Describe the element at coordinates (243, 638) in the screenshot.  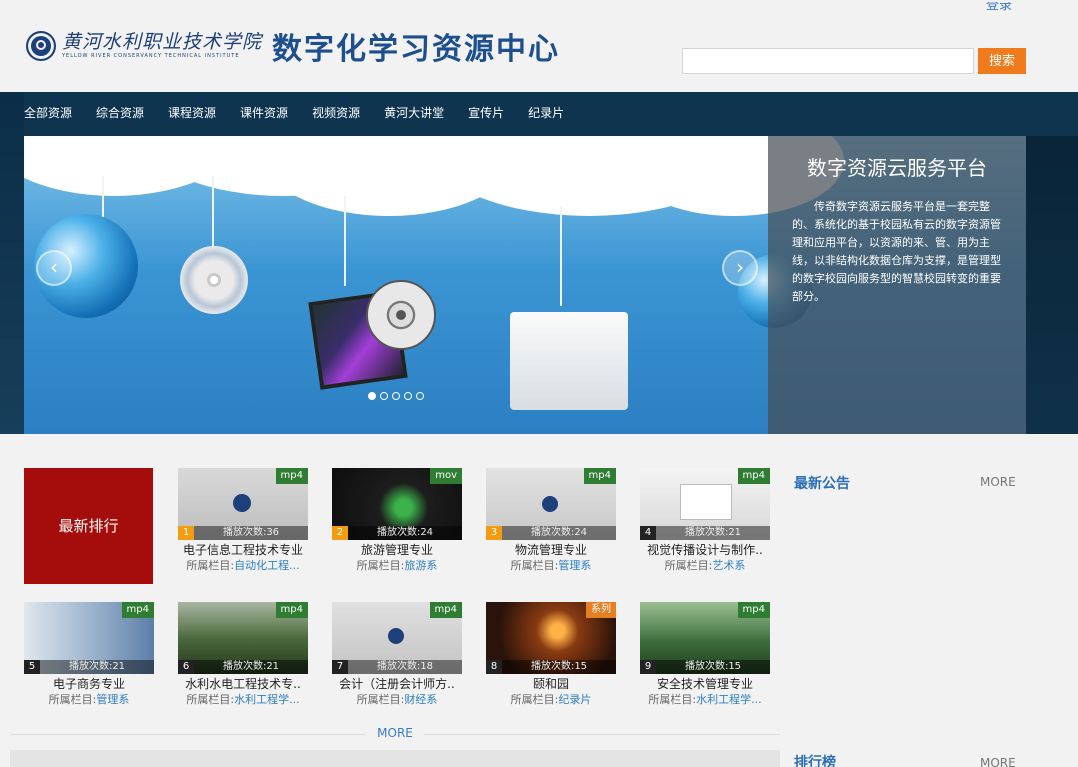
I see `video-thumbnail: mp4 6 播放次数:21` at that location.